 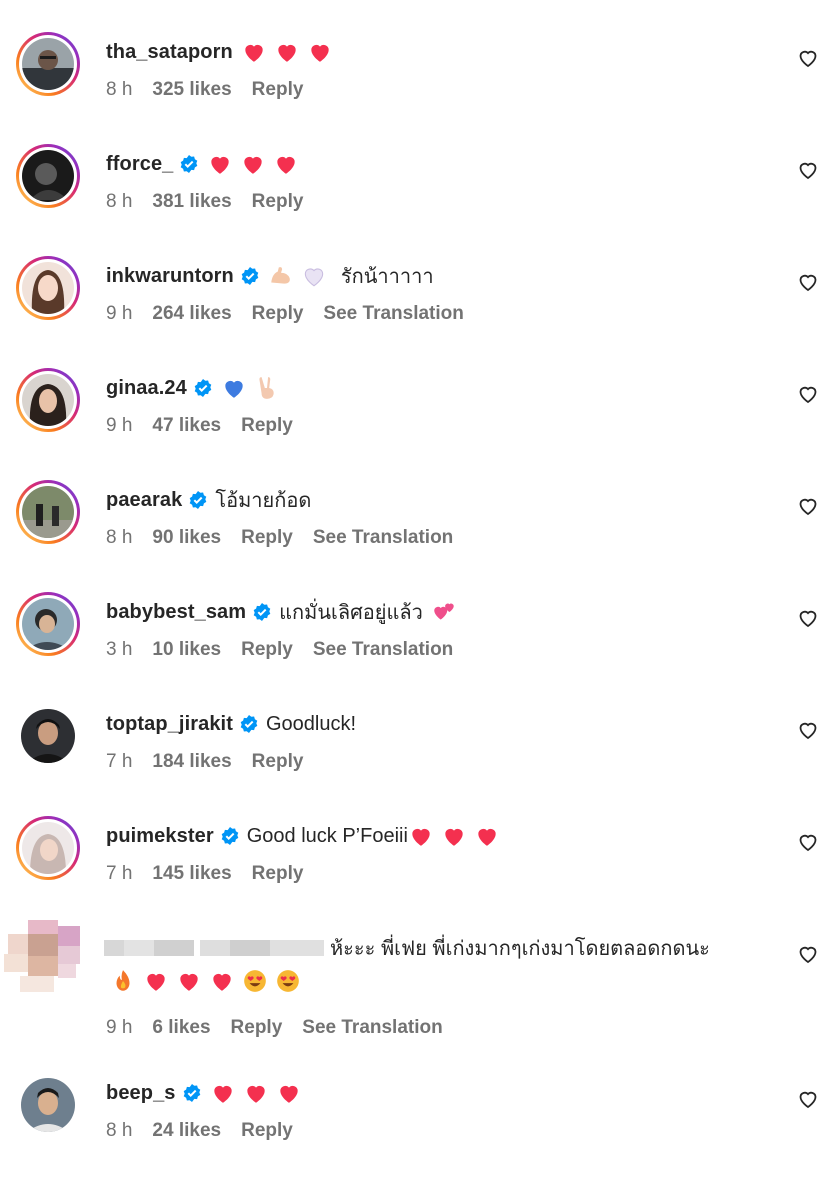 What do you see at coordinates (191, 202) in the screenshot?
I see `likes-count: 381 likes` at bounding box center [191, 202].